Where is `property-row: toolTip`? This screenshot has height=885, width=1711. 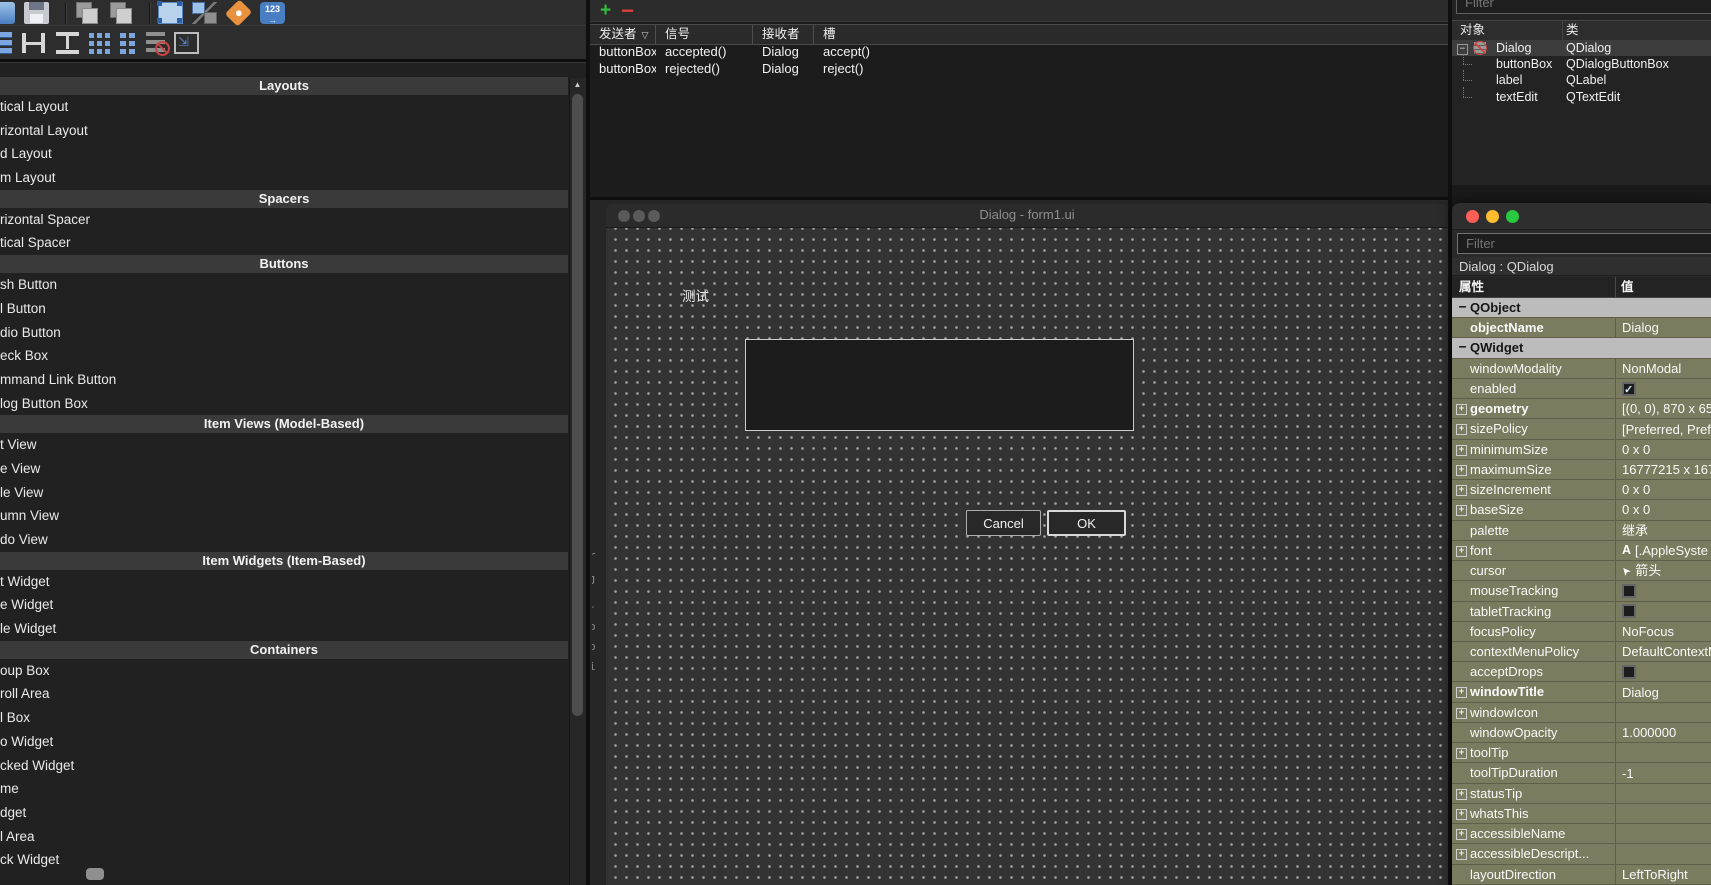 property-row: toolTip is located at coordinates (1581, 753).